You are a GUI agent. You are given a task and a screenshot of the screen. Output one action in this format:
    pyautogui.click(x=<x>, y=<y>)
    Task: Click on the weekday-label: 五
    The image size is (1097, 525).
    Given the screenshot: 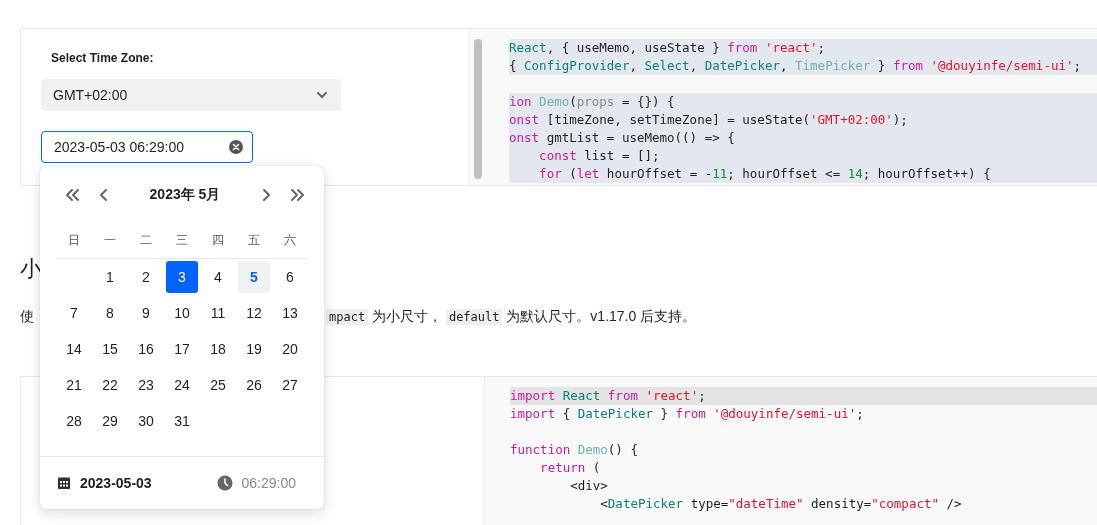 What is the action you would take?
    pyautogui.click(x=254, y=240)
    